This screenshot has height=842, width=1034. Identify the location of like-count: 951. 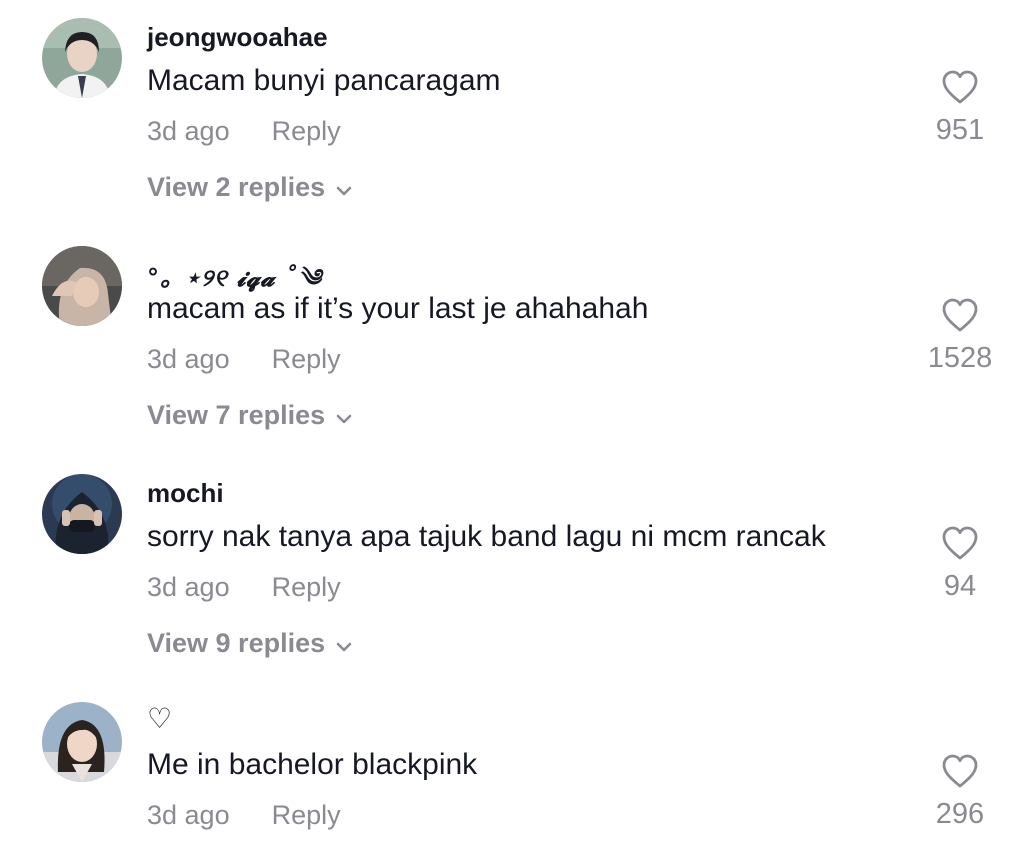
(960, 130).